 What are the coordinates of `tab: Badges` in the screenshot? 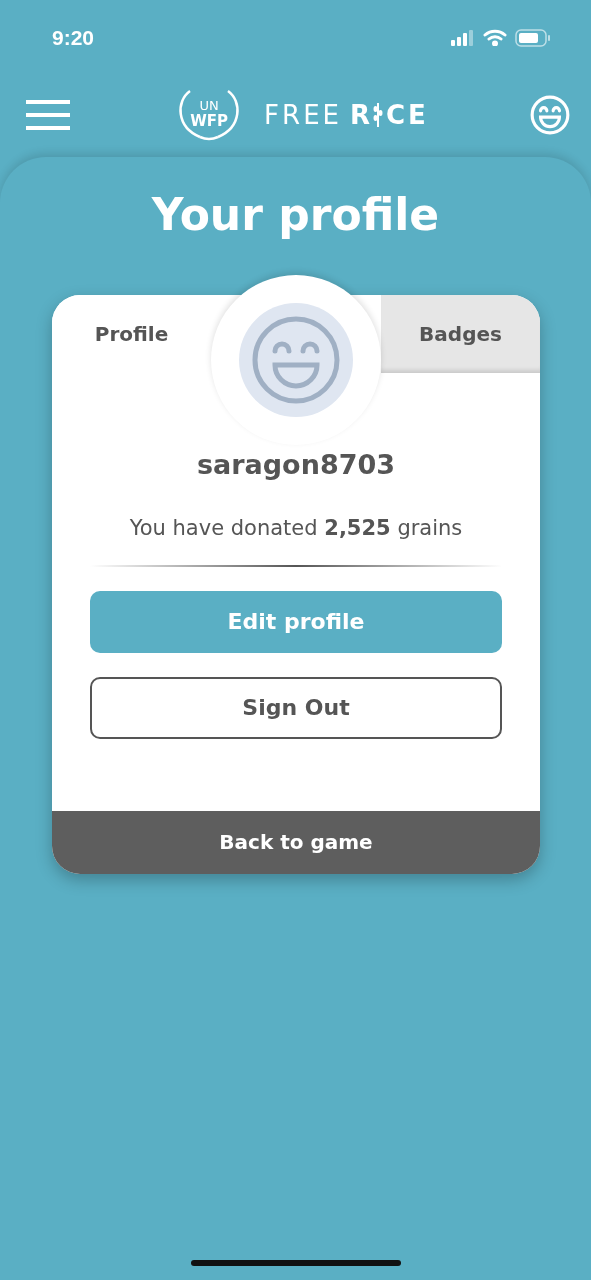 It's located at (460, 333).